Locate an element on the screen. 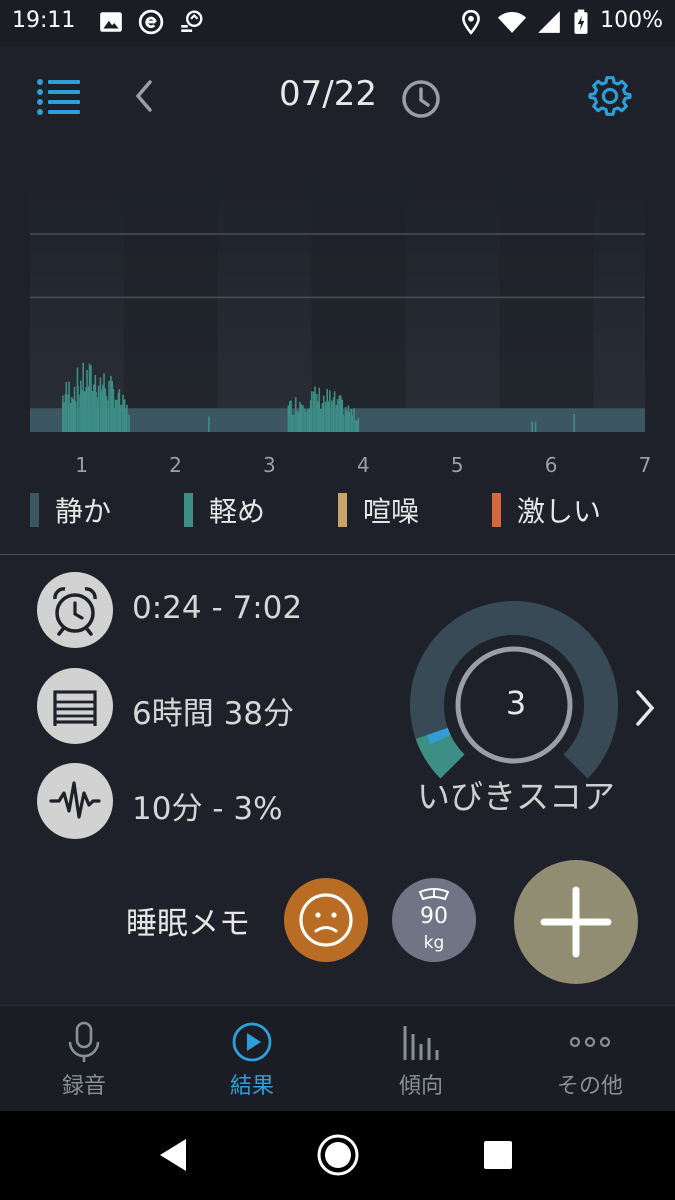  header: 07/22 is located at coordinates (337, 96).